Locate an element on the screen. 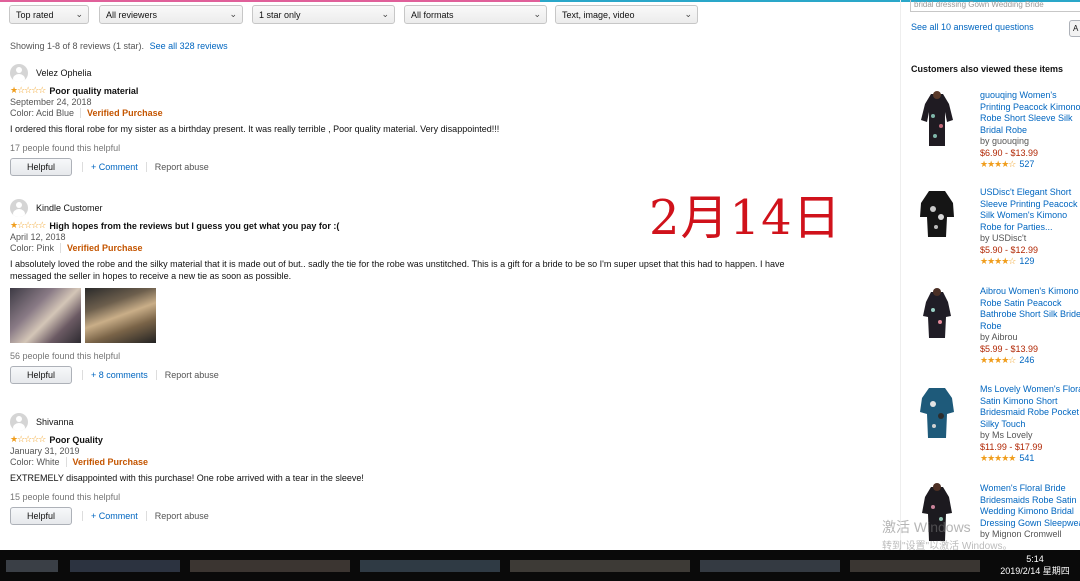 The image size is (1080, 581). product-title: Satin Kimono Short is located at coordinates (1030, 402).